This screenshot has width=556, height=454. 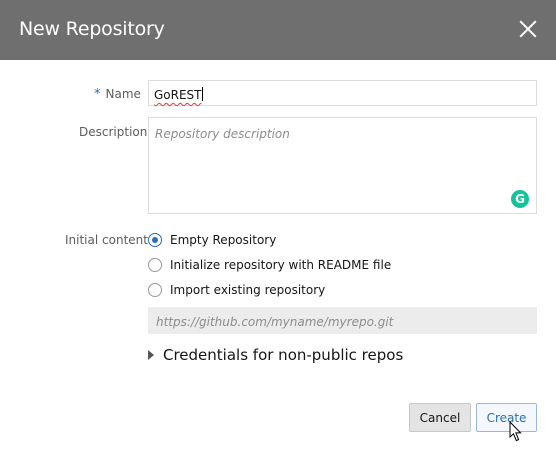 I want to click on text-caret, so click(x=202, y=94).